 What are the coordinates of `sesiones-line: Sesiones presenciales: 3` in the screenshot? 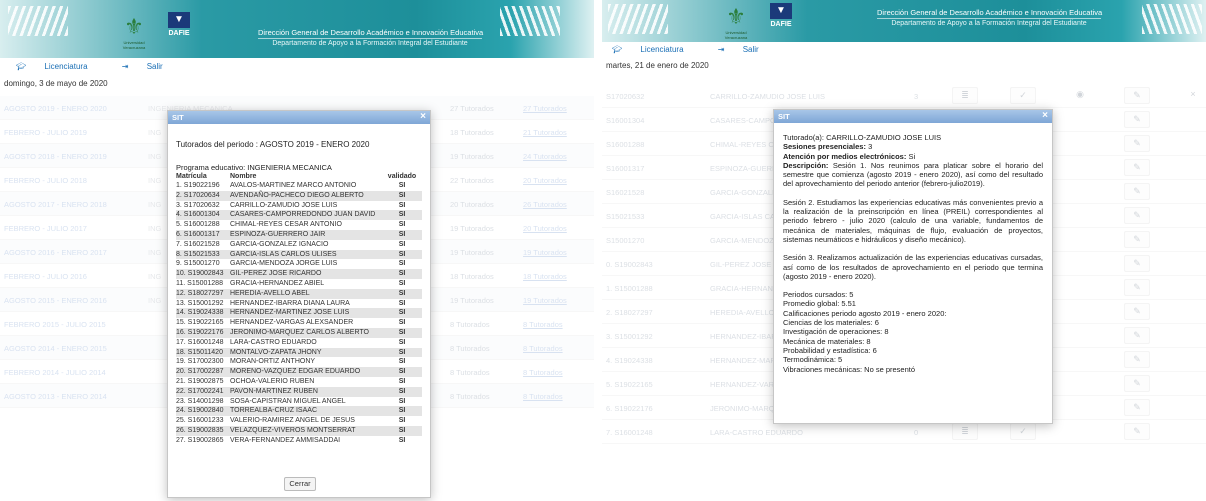 It's located at (828, 147).